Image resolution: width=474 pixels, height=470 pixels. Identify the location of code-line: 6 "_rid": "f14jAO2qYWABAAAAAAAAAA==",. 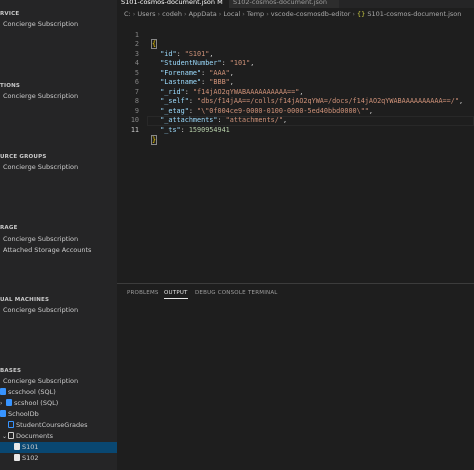
(295, 82).